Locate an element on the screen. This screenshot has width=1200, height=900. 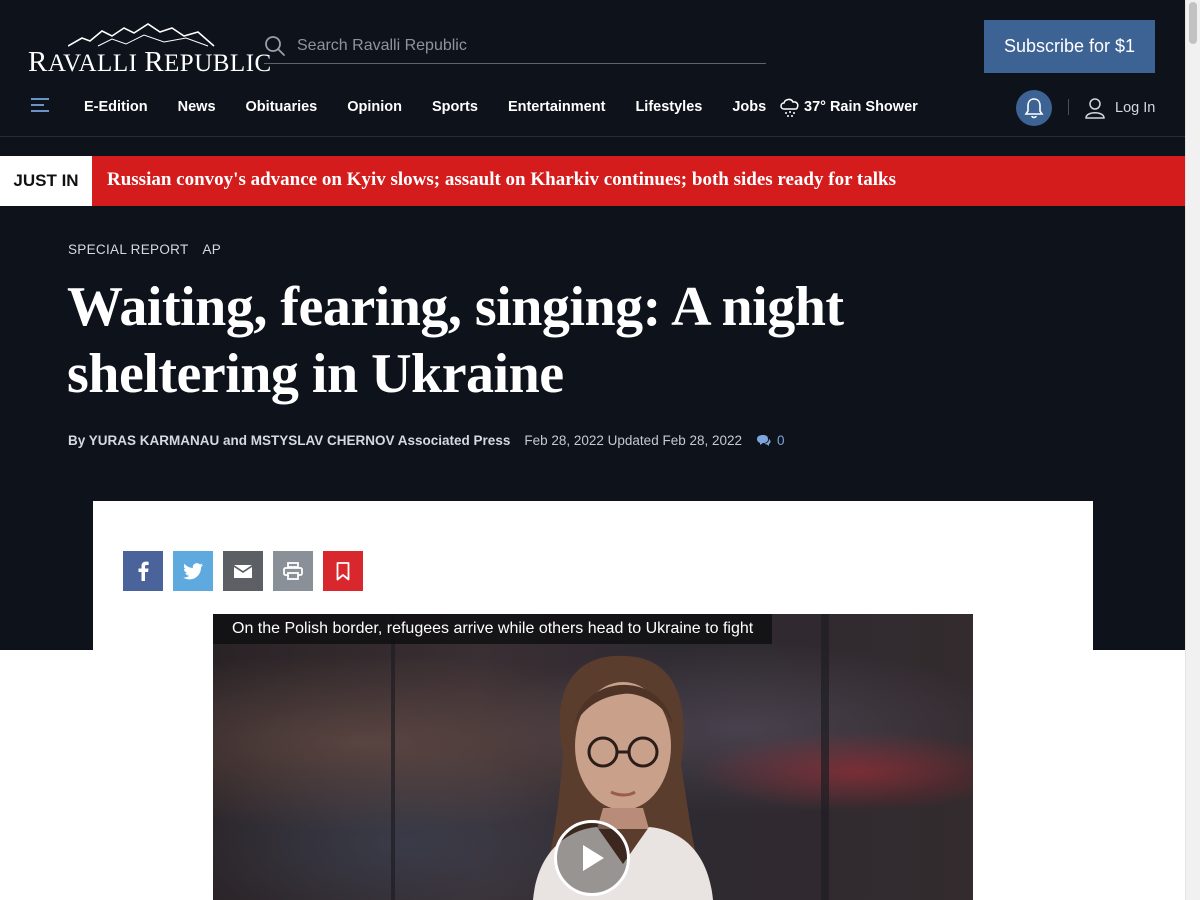
nav-item-sports: Sports is located at coordinates (455, 107).